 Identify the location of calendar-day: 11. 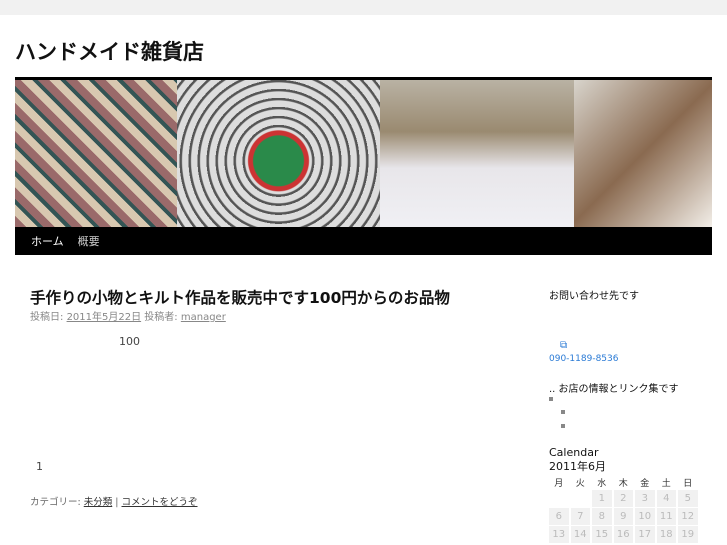
(666, 516).